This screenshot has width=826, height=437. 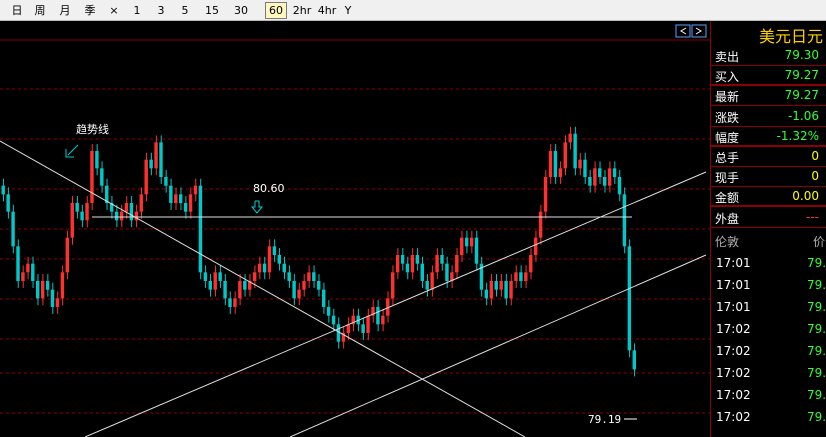 What do you see at coordinates (327, 10) in the screenshot?
I see `period-4hr-button: 4hr` at bounding box center [327, 10].